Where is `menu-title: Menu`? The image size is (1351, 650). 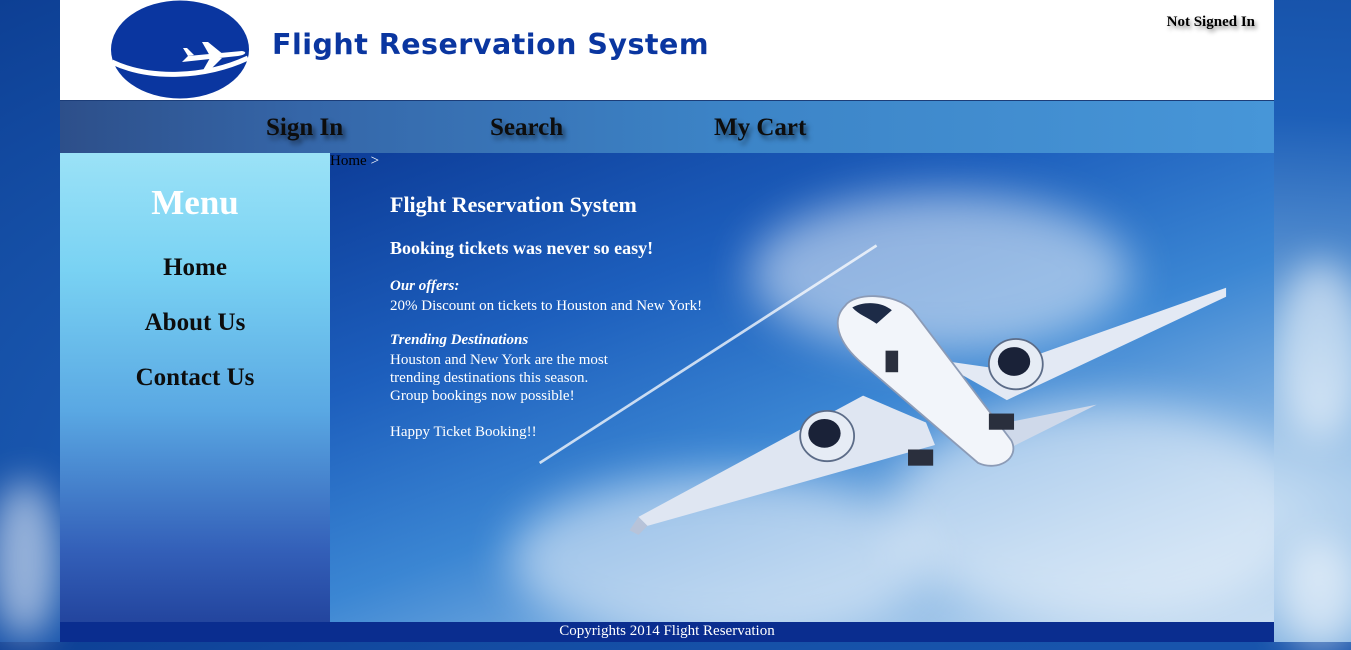
menu-title: Menu is located at coordinates (195, 202).